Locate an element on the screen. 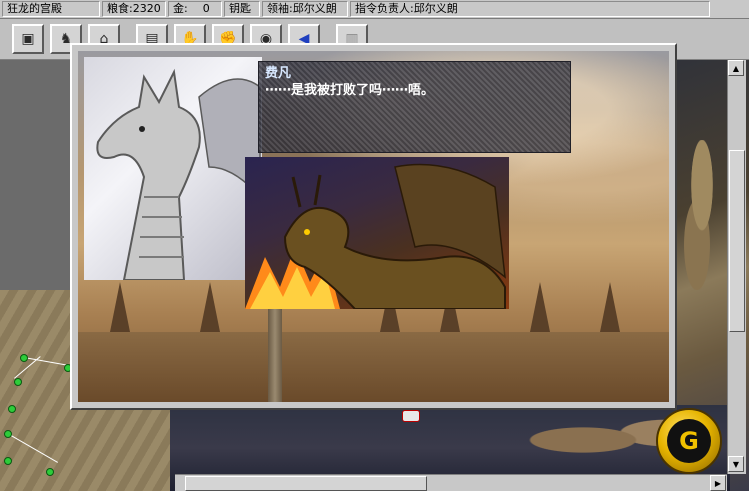 The height and width of the screenshot is (491, 749). game-logo-button: G is located at coordinates (689, 441).